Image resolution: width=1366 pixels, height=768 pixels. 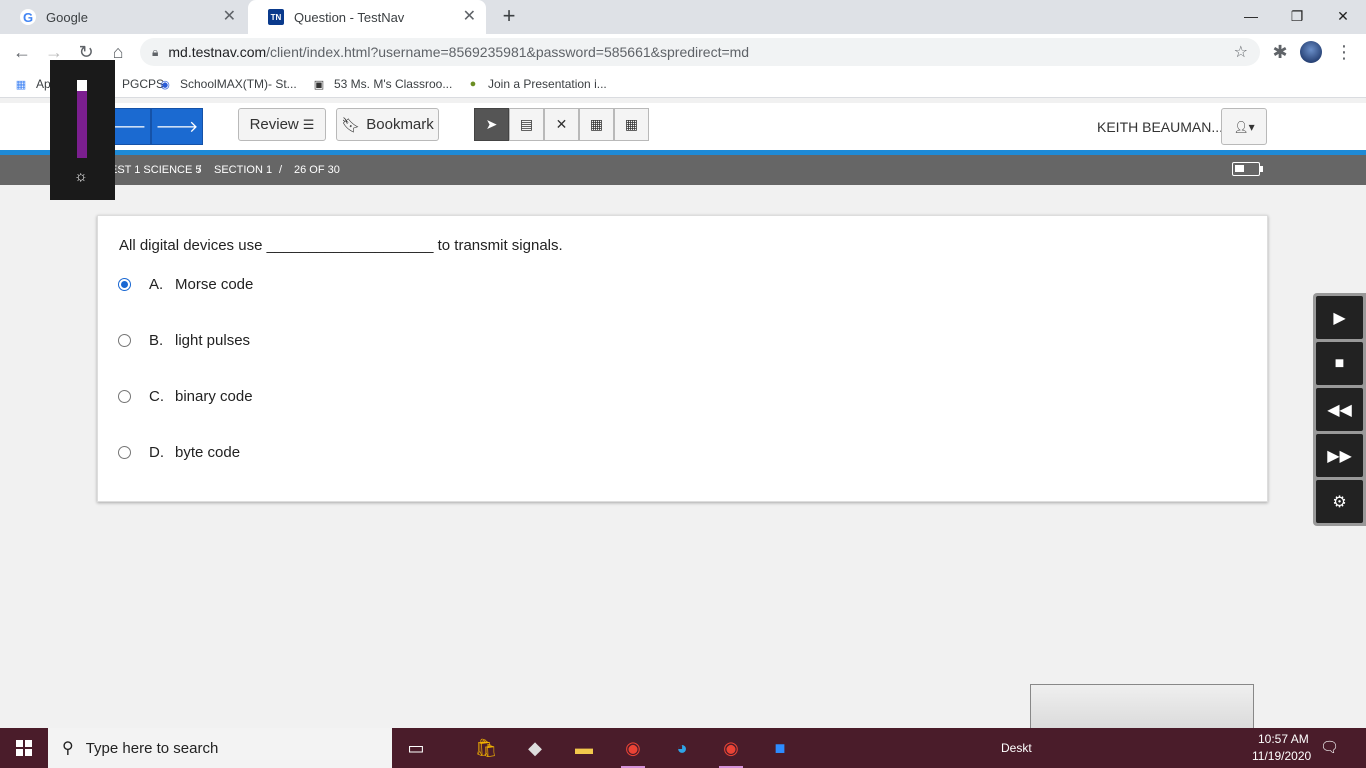 I want to click on breadcrumb-test: EST 1 SCIENCE 5, so click(x=156, y=170).